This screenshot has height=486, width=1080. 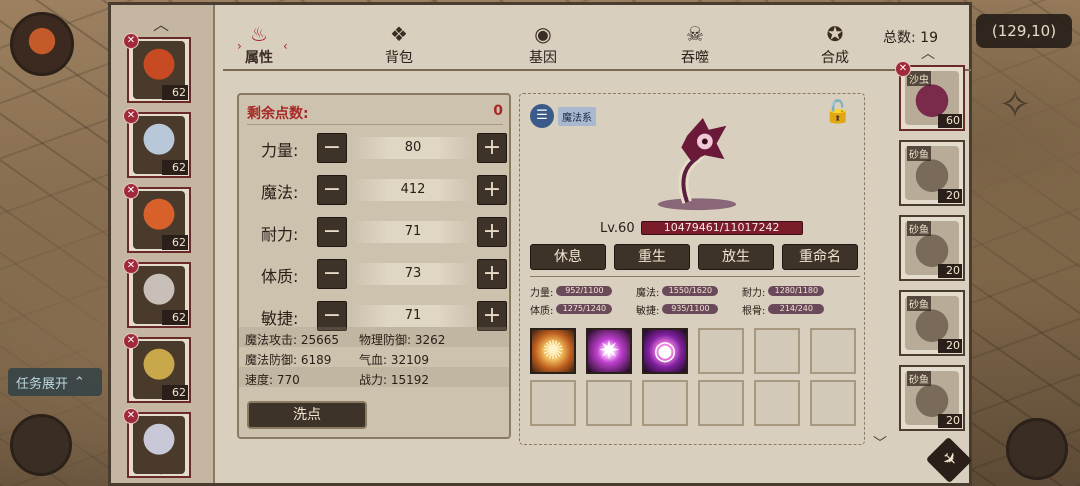 What do you see at coordinates (796, 309) in the screenshot?
I see `apt-value: 214/240` at bounding box center [796, 309].